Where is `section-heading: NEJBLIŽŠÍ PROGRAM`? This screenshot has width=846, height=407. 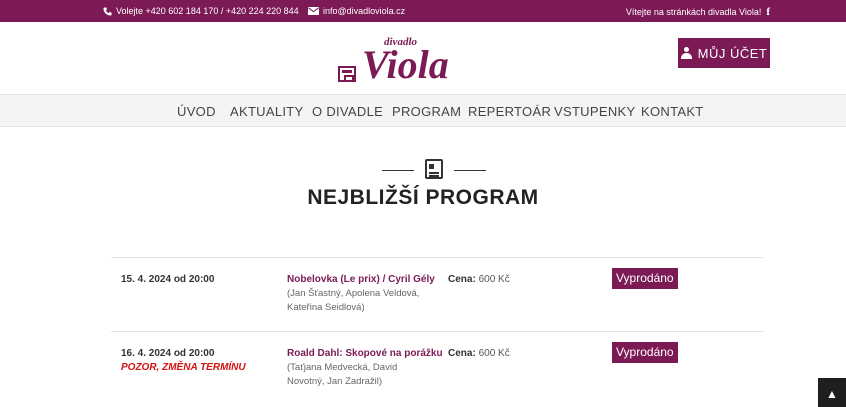
section-heading: NEJBLIŽŠÍ PROGRAM is located at coordinates (423, 197).